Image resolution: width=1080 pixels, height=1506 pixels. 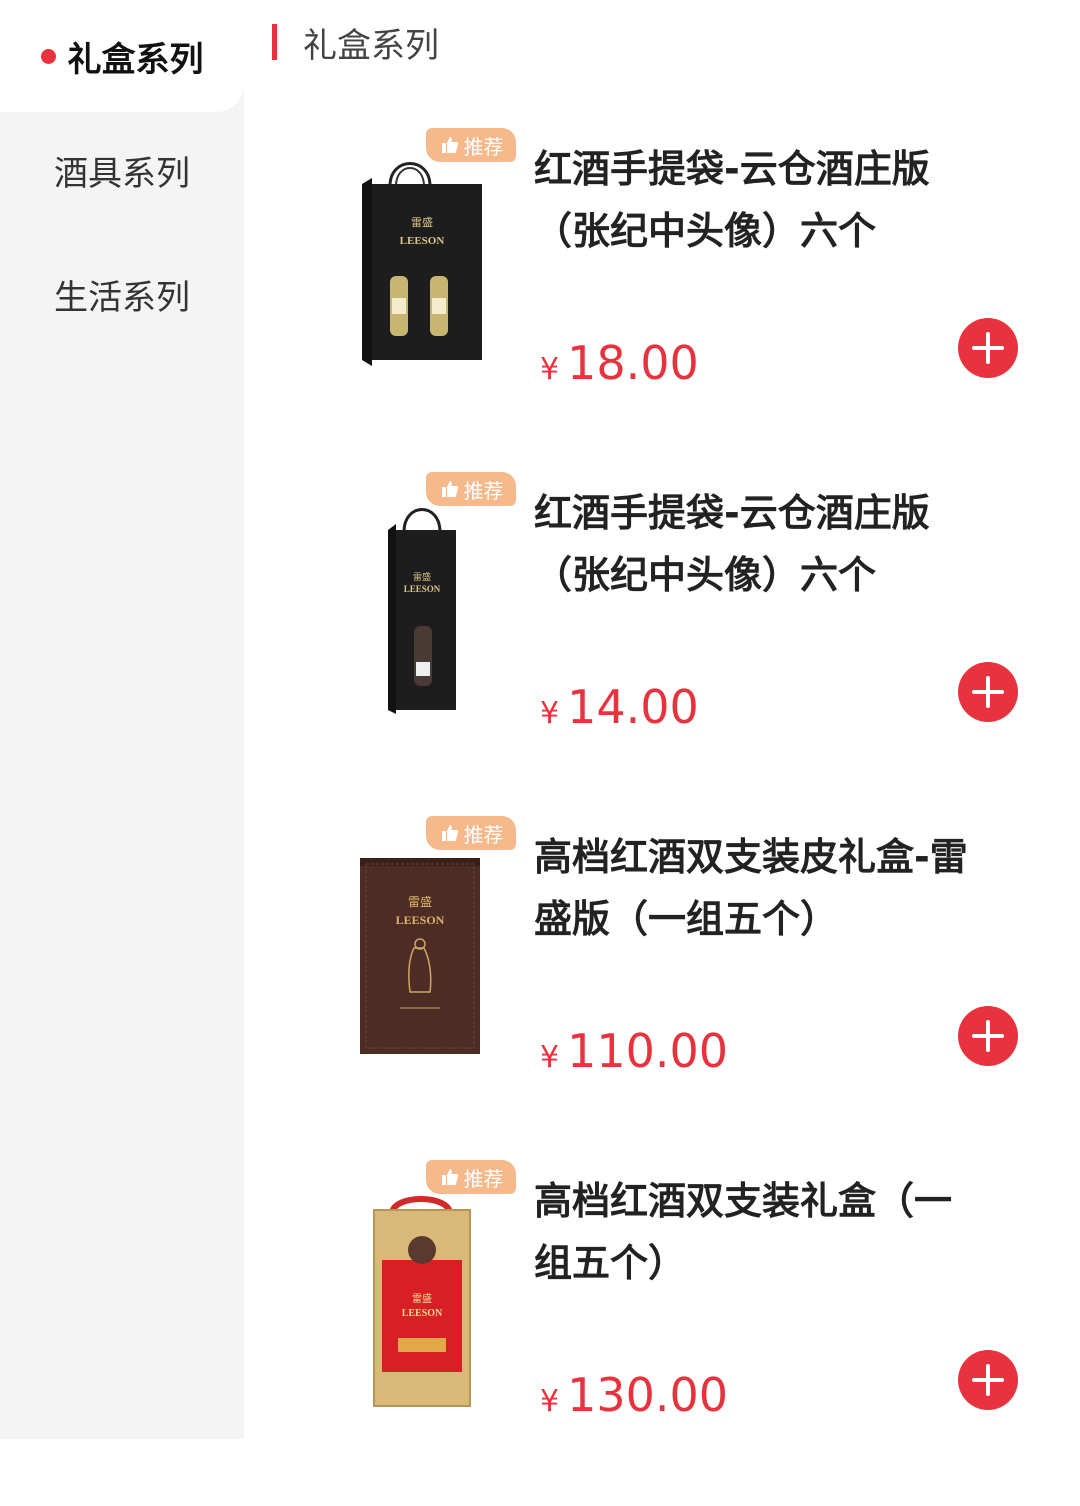 What do you see at coordinates (784, 1232) in the screenshot?
I see `product-title: 高档红酒双支装礼盒（一 组五个）` at bounding box center [784, 1232].